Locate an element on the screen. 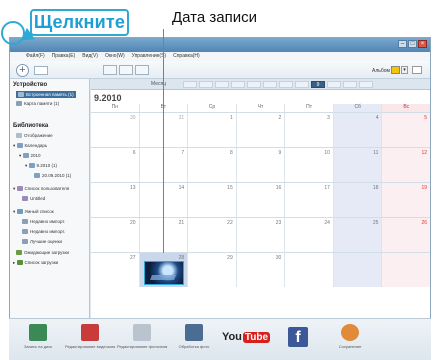 The image size is (433, 360). sidebar-item-recent-import-2: Недавно импорт. is located at coordinates (43, 232).